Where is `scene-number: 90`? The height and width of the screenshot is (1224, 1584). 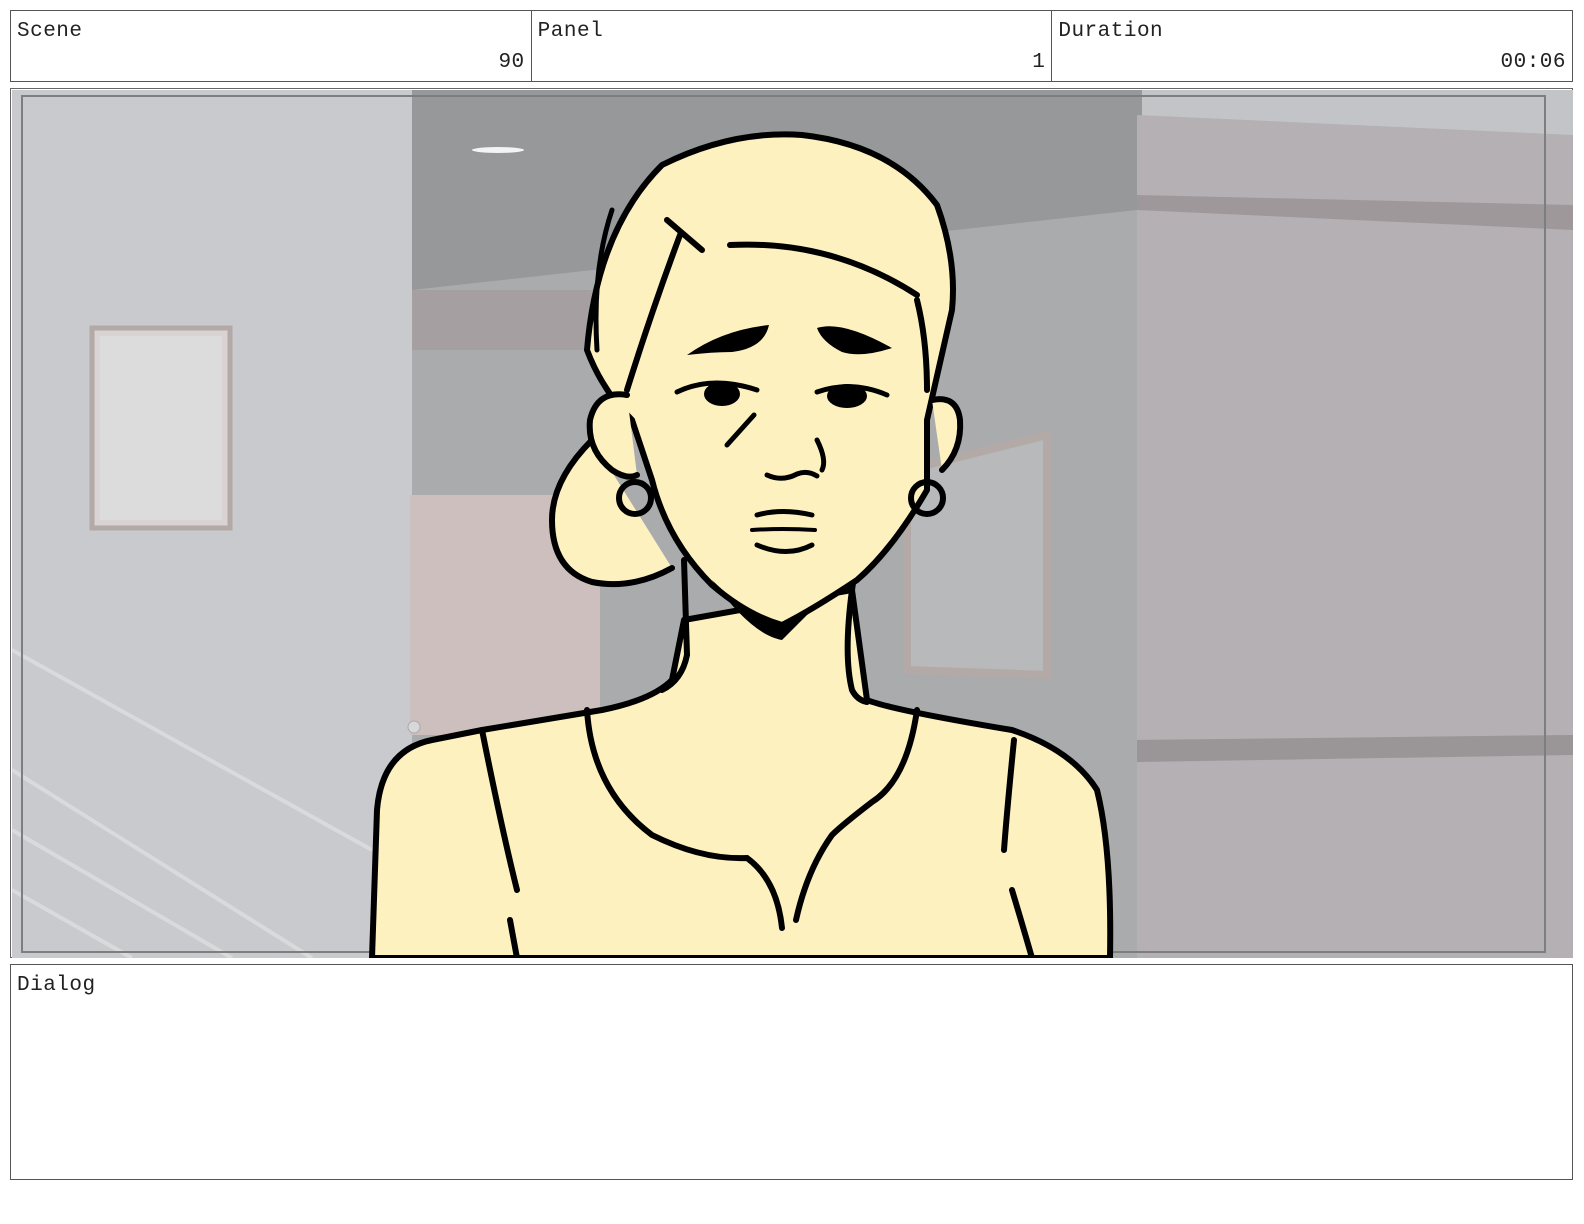 scene-number: 90 is located at coordinates (511, 62).